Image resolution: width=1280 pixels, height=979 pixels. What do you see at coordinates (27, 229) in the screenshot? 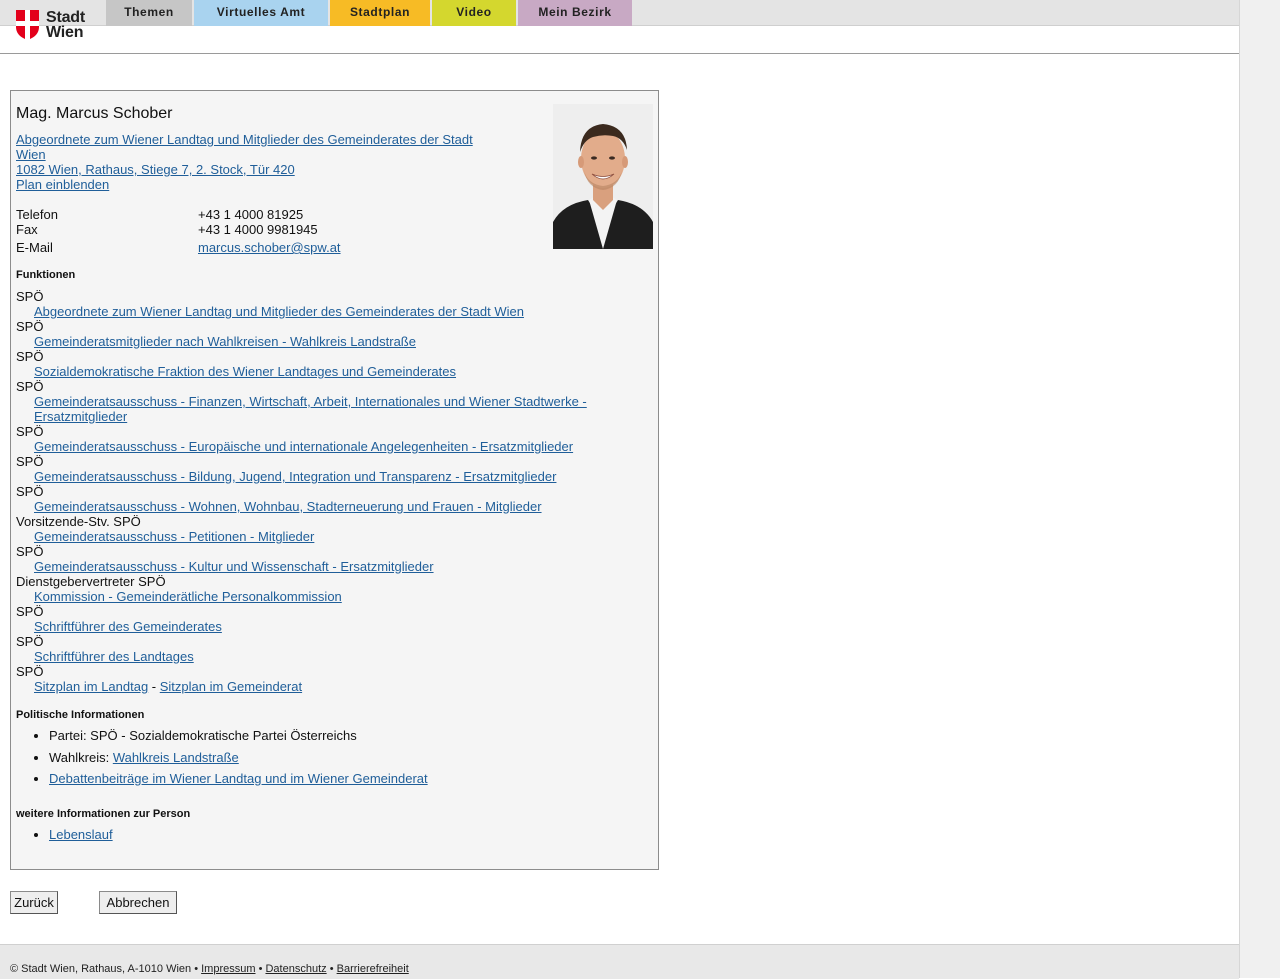
I see `fax-label: Fax` at bounding box center [27, 229].